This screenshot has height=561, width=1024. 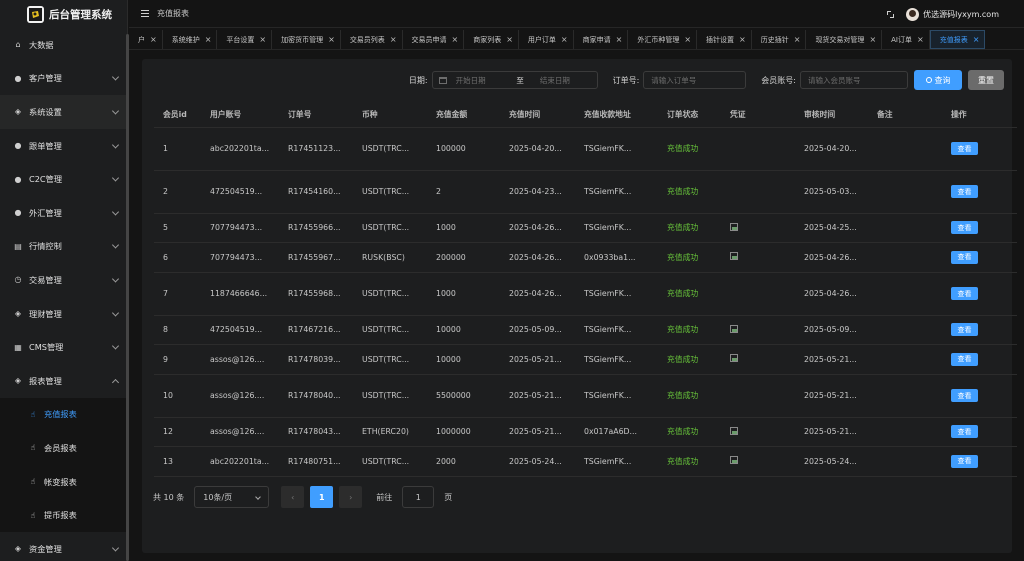 What do you see at coordinates (63, 280) in the screenshot?
I see `sidebar-item: ◷ 交易管理` at bounding box center [63, 280].